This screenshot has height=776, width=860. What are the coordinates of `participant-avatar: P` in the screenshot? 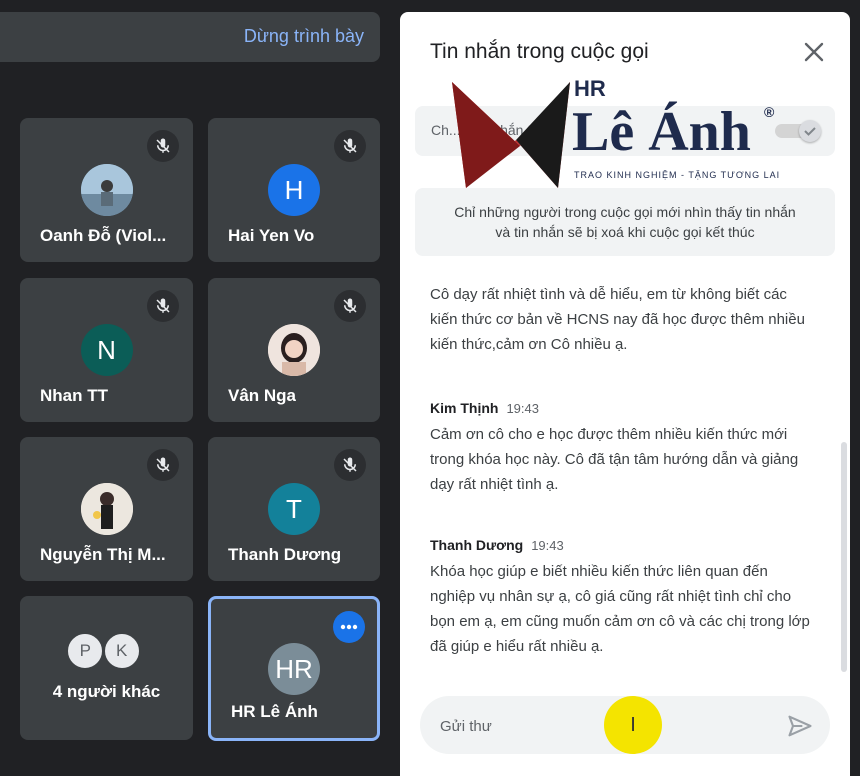 It's located at (85, 651).